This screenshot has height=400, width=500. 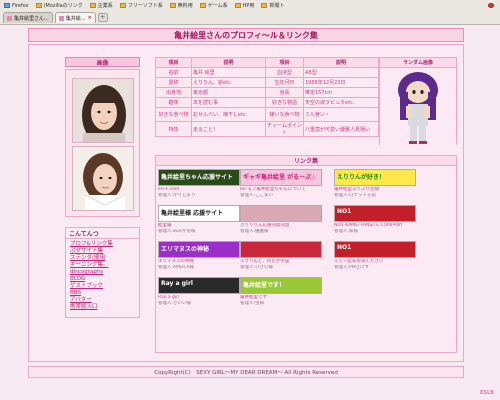 I want to click on favicon-icon, so click(x=61, y=18).